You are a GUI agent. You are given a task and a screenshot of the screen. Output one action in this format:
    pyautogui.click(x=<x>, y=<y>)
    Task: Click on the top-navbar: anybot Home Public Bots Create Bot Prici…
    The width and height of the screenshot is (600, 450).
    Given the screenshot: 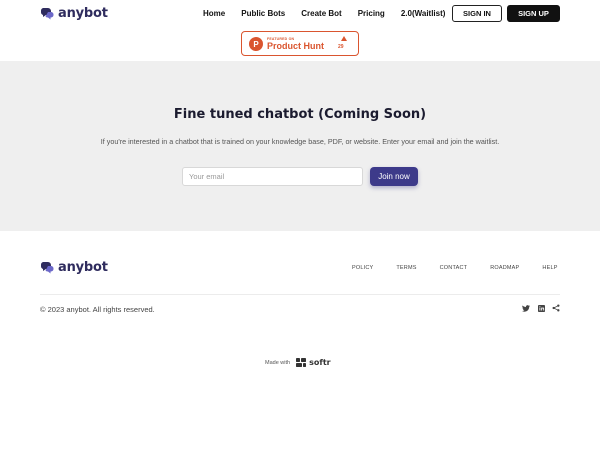 What is the action you would take?
    pyautogui.click(x=300, y=14)
    